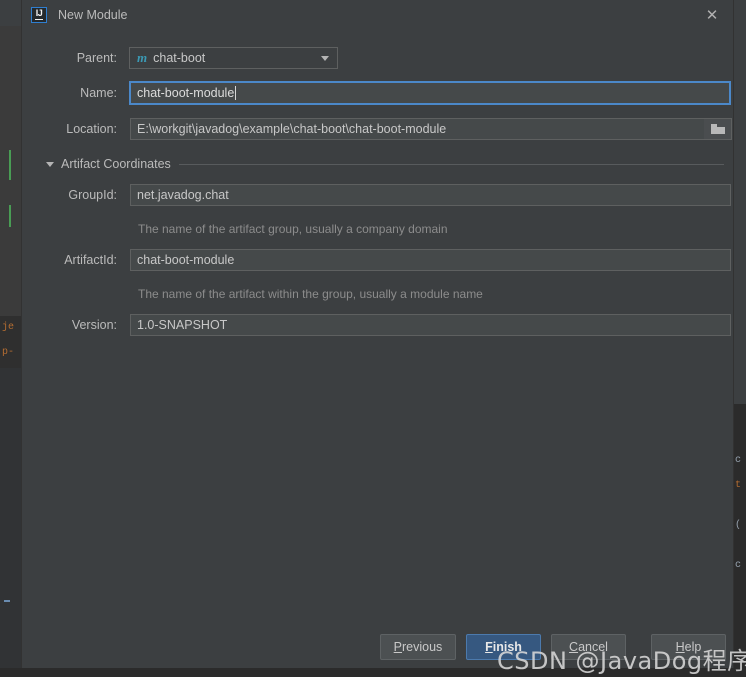 The height and width of the screenshot is (677, 746). Describe the element at coordinates (8, 352) in the screenshot. I see `background-text-fragment: p-` at that location.